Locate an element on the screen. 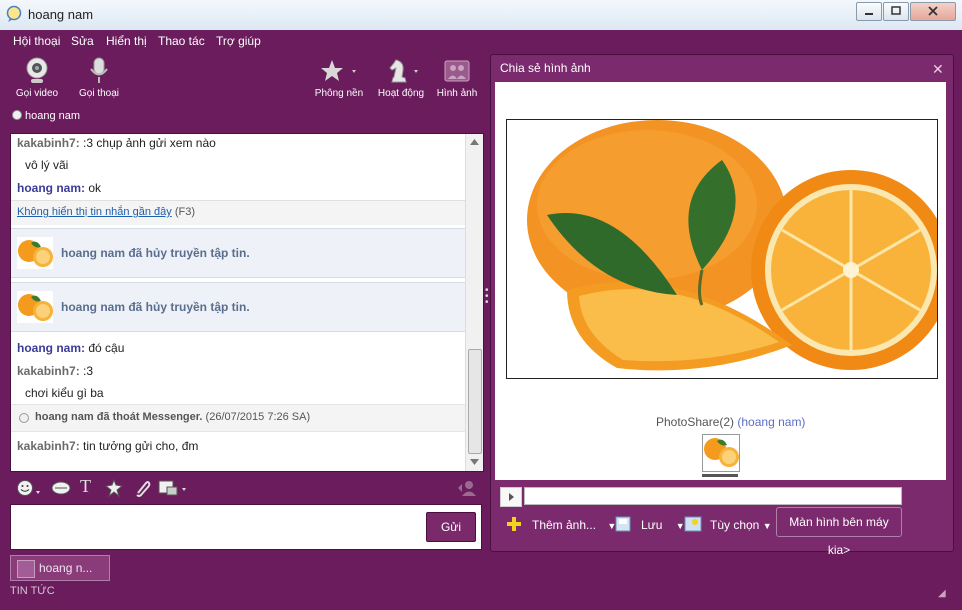 The image size is (962, 610). photo-thumbnail is located at coordinates (721, 453).